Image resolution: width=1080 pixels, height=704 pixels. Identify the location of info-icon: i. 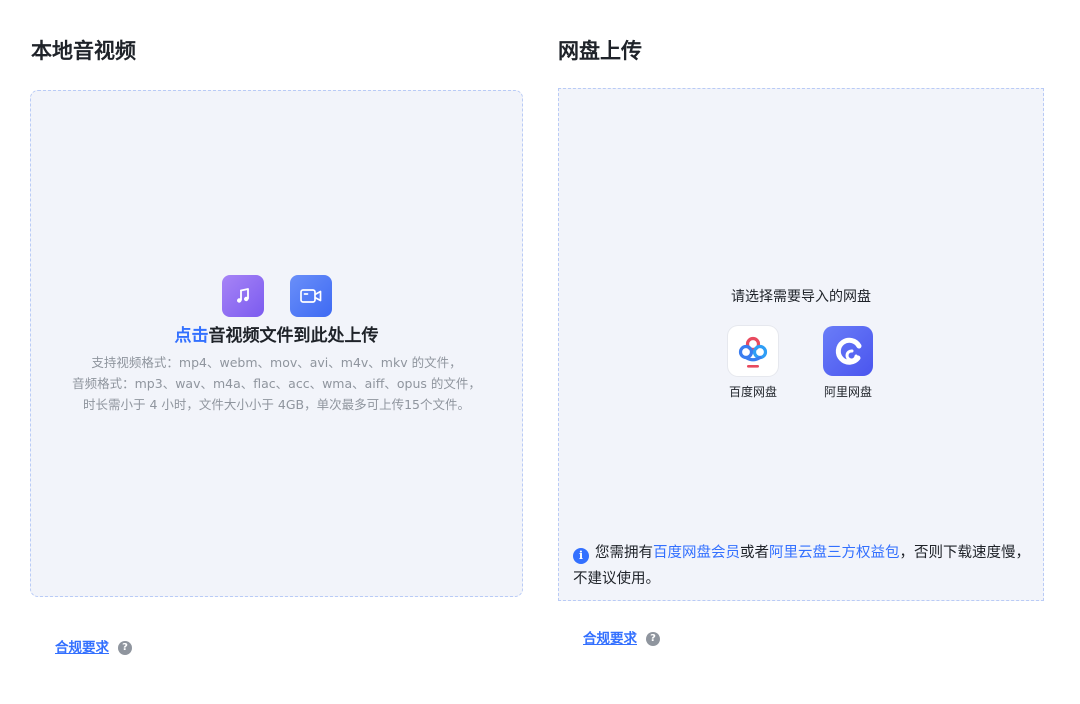
(581, 556).